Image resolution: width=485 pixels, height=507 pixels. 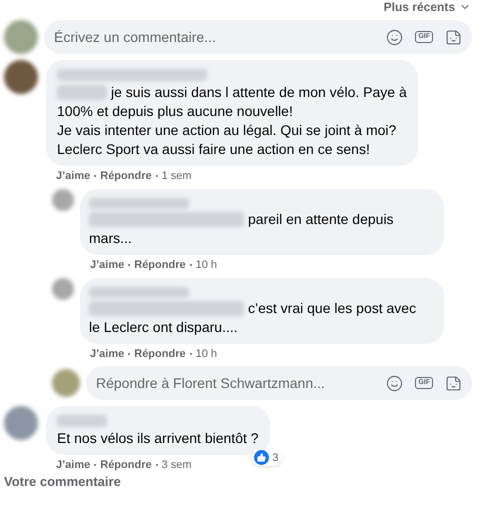 What do you see at coordinates (262, 457) in the screenshot?
I see `like-icon` at bounding box center [262, 457].